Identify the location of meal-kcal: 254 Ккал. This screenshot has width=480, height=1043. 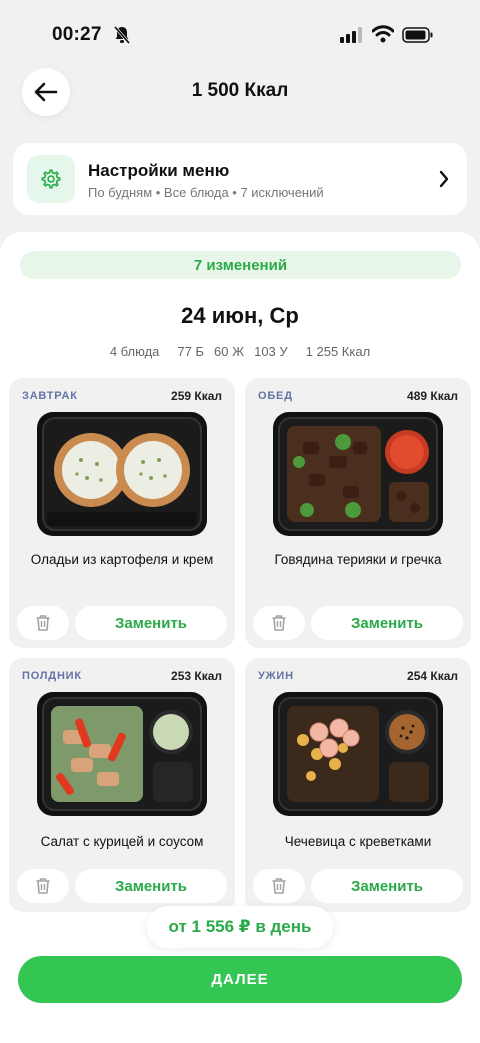
(432, 676).